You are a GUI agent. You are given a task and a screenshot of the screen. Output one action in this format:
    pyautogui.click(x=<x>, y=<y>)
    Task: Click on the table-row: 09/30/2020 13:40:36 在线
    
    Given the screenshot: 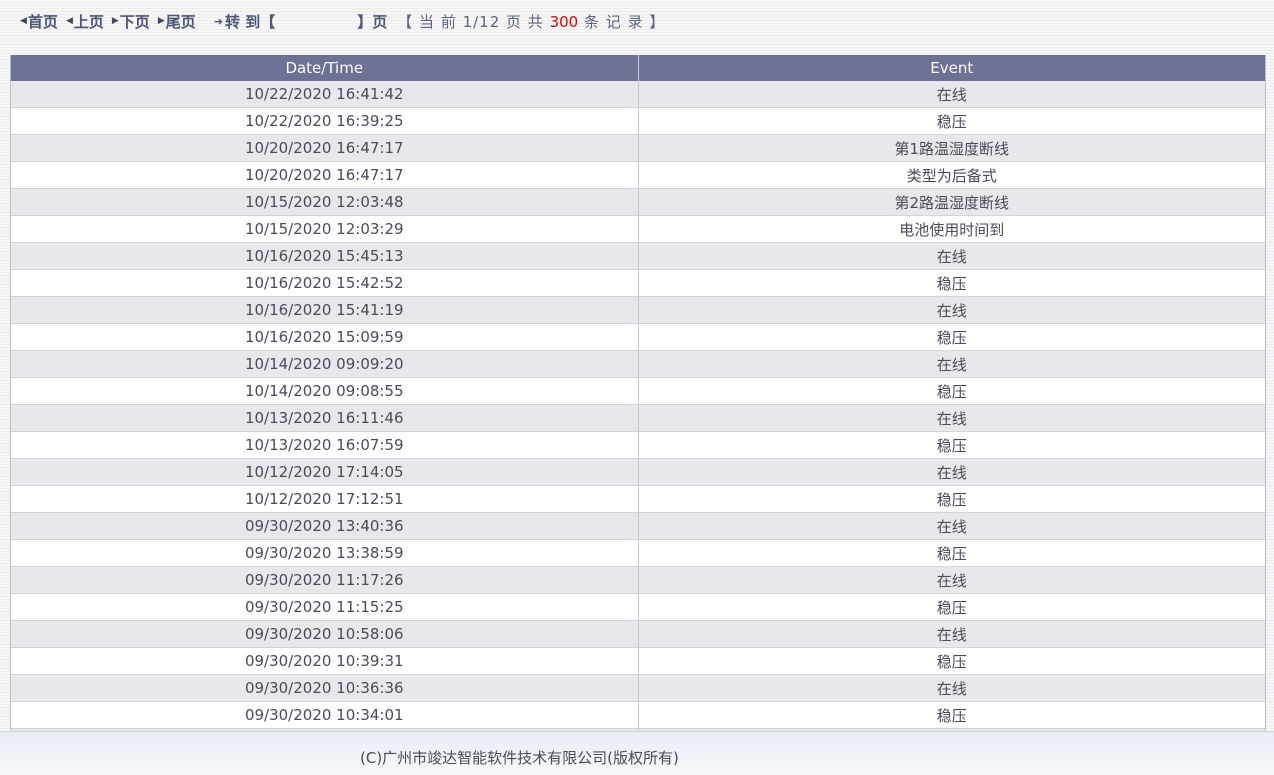 What is the action you would take?
    pyautogui.click(x=638, y=526)
    